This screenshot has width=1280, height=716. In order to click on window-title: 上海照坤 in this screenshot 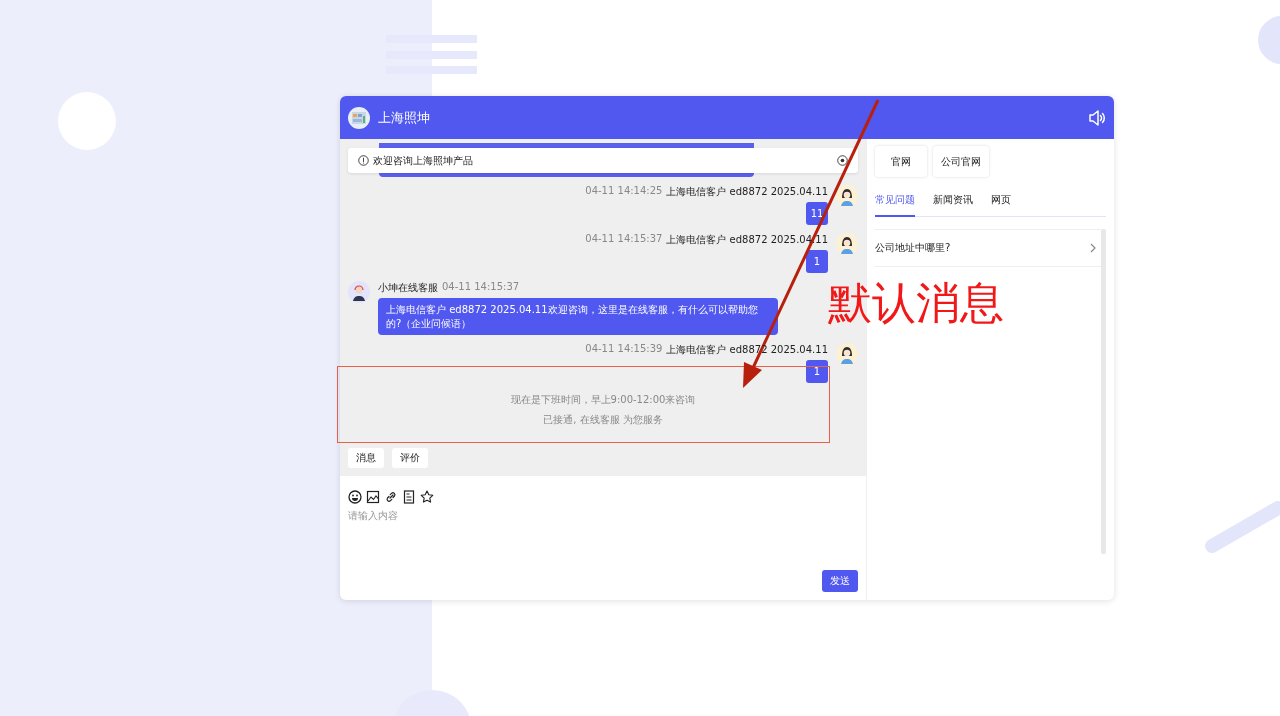, I will do `click(404, 117)`.